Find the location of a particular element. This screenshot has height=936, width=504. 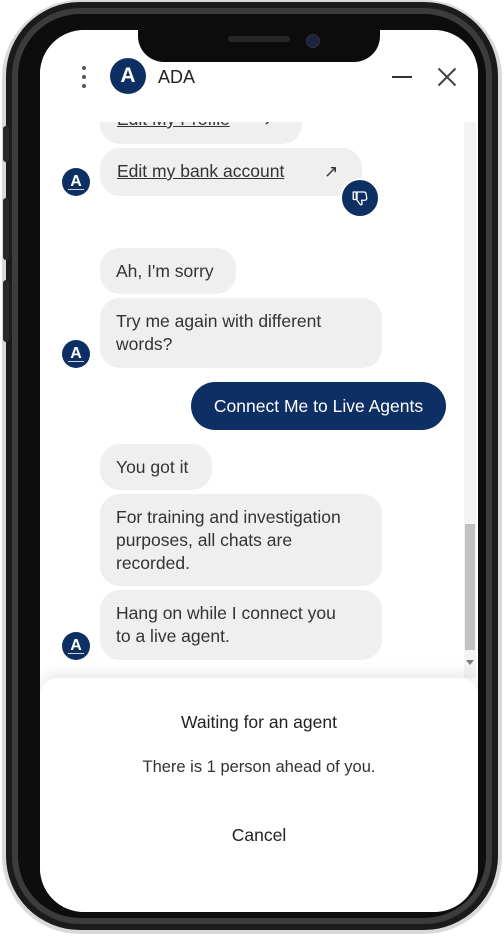

earpiece-speaker is located at coordinates (259, 39).